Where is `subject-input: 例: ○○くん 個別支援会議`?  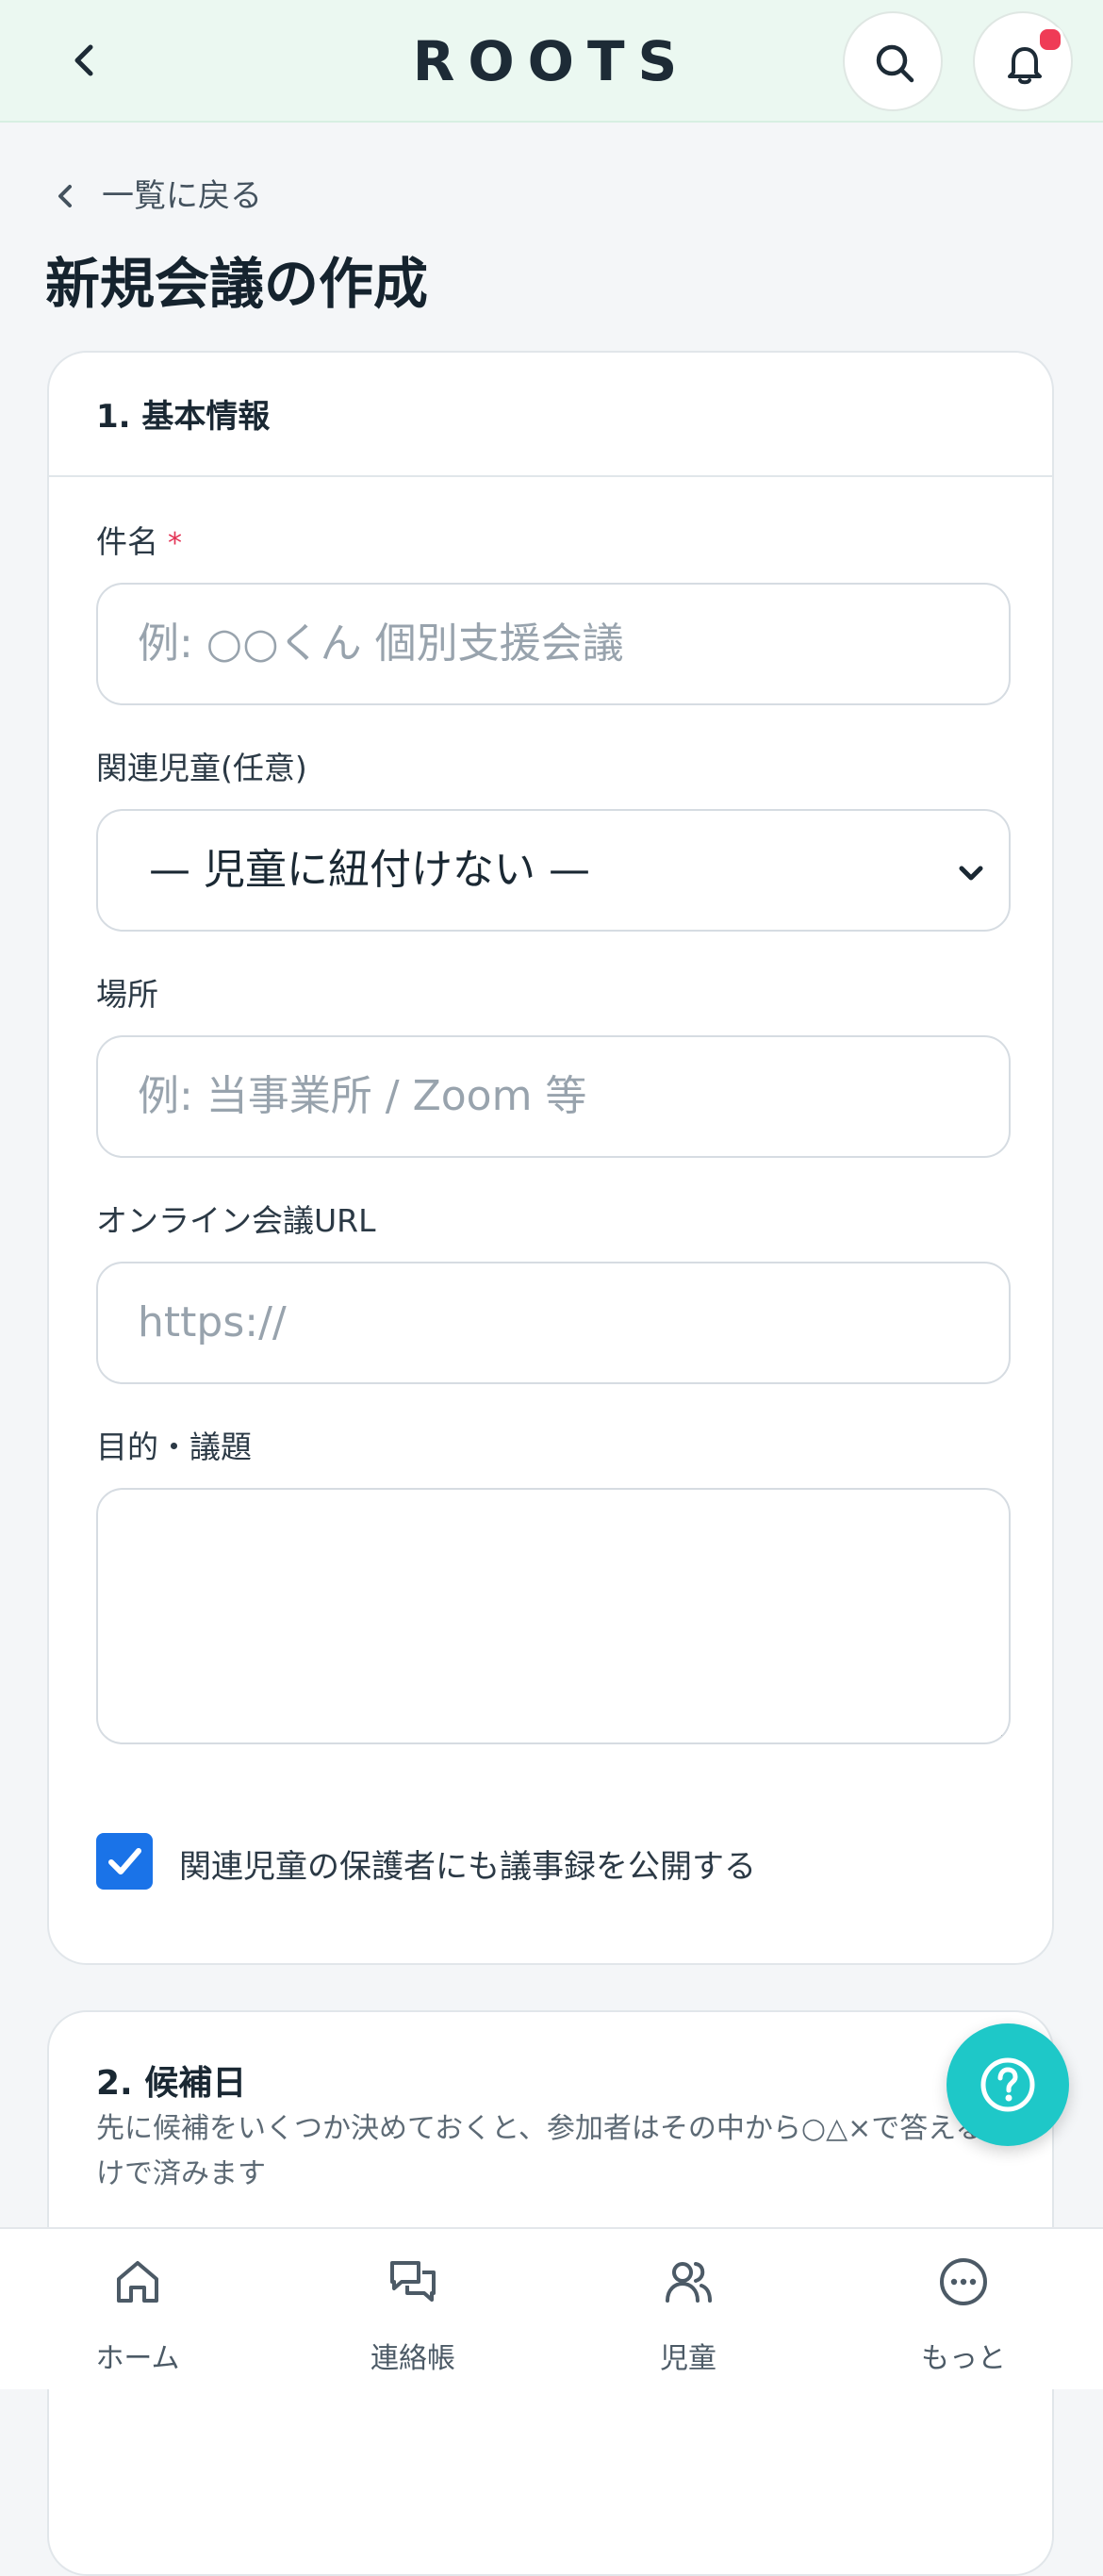
subject-input: 例: ○○くん 個別支援会議 is located at coordinates (553, 644).